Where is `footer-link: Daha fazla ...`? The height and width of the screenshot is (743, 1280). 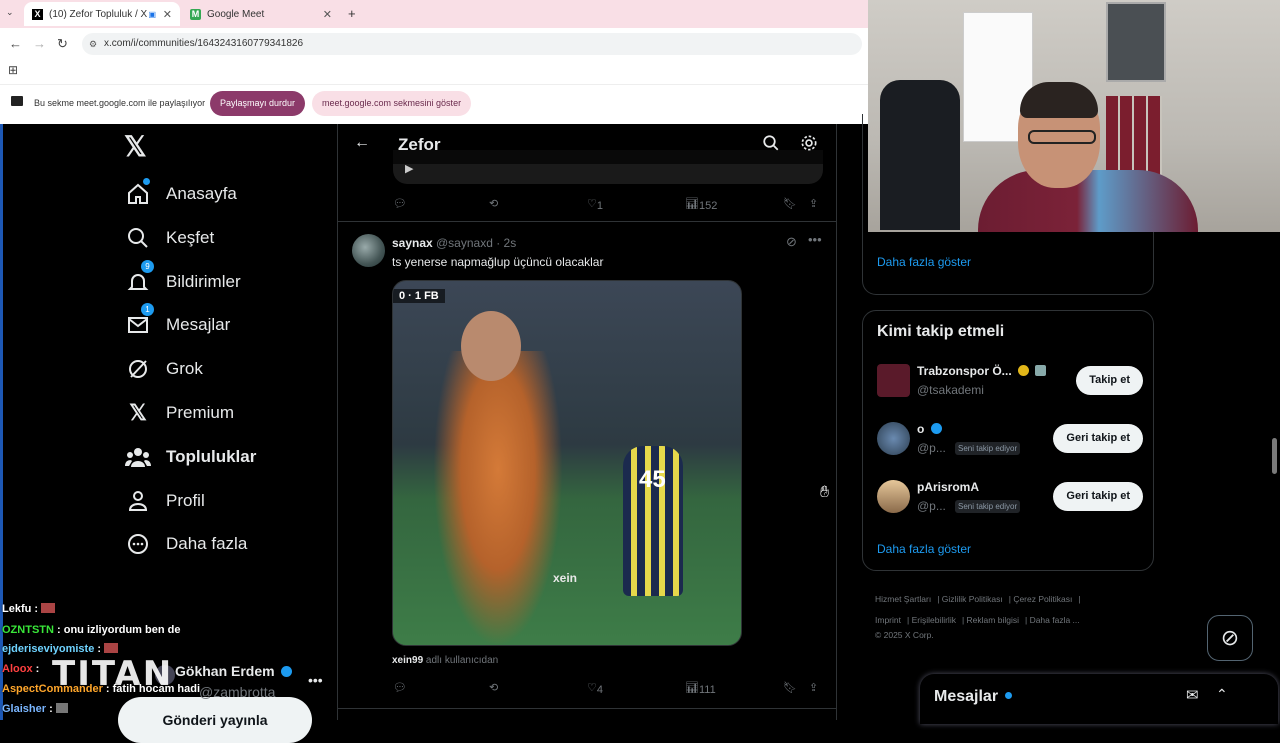
footer-link: Daha fazla ... is located at coordinates (1055, 620).